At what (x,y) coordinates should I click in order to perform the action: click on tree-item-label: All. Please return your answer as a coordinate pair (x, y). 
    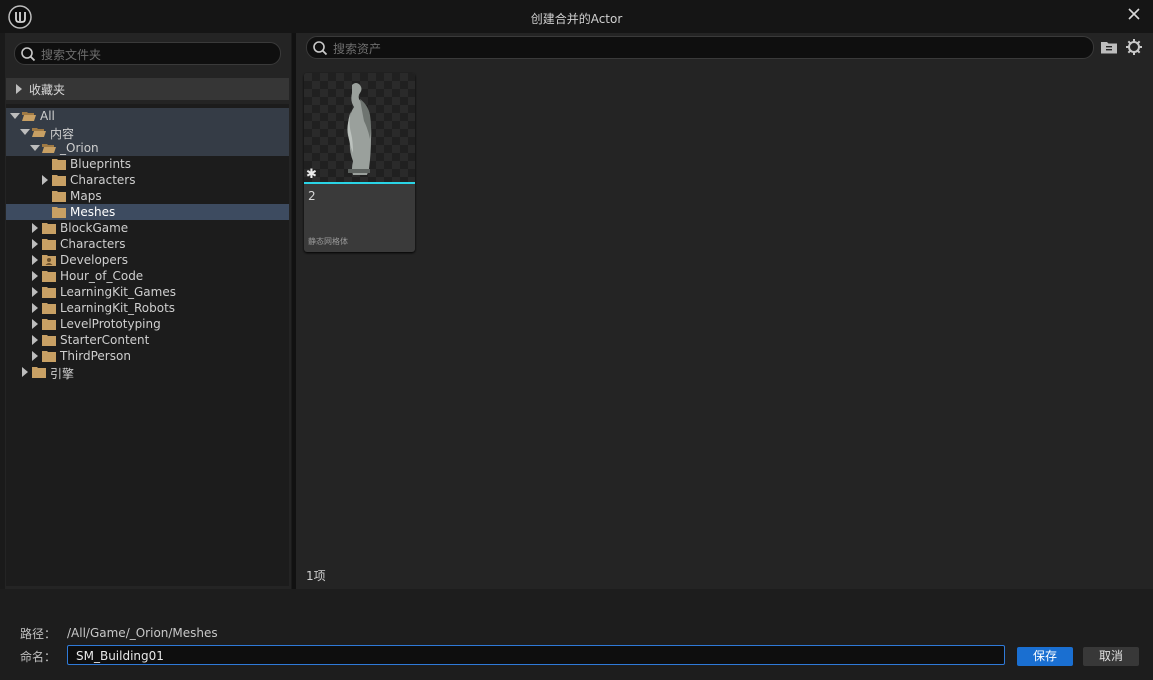
    Looking at the image, I should click on (47, 116).